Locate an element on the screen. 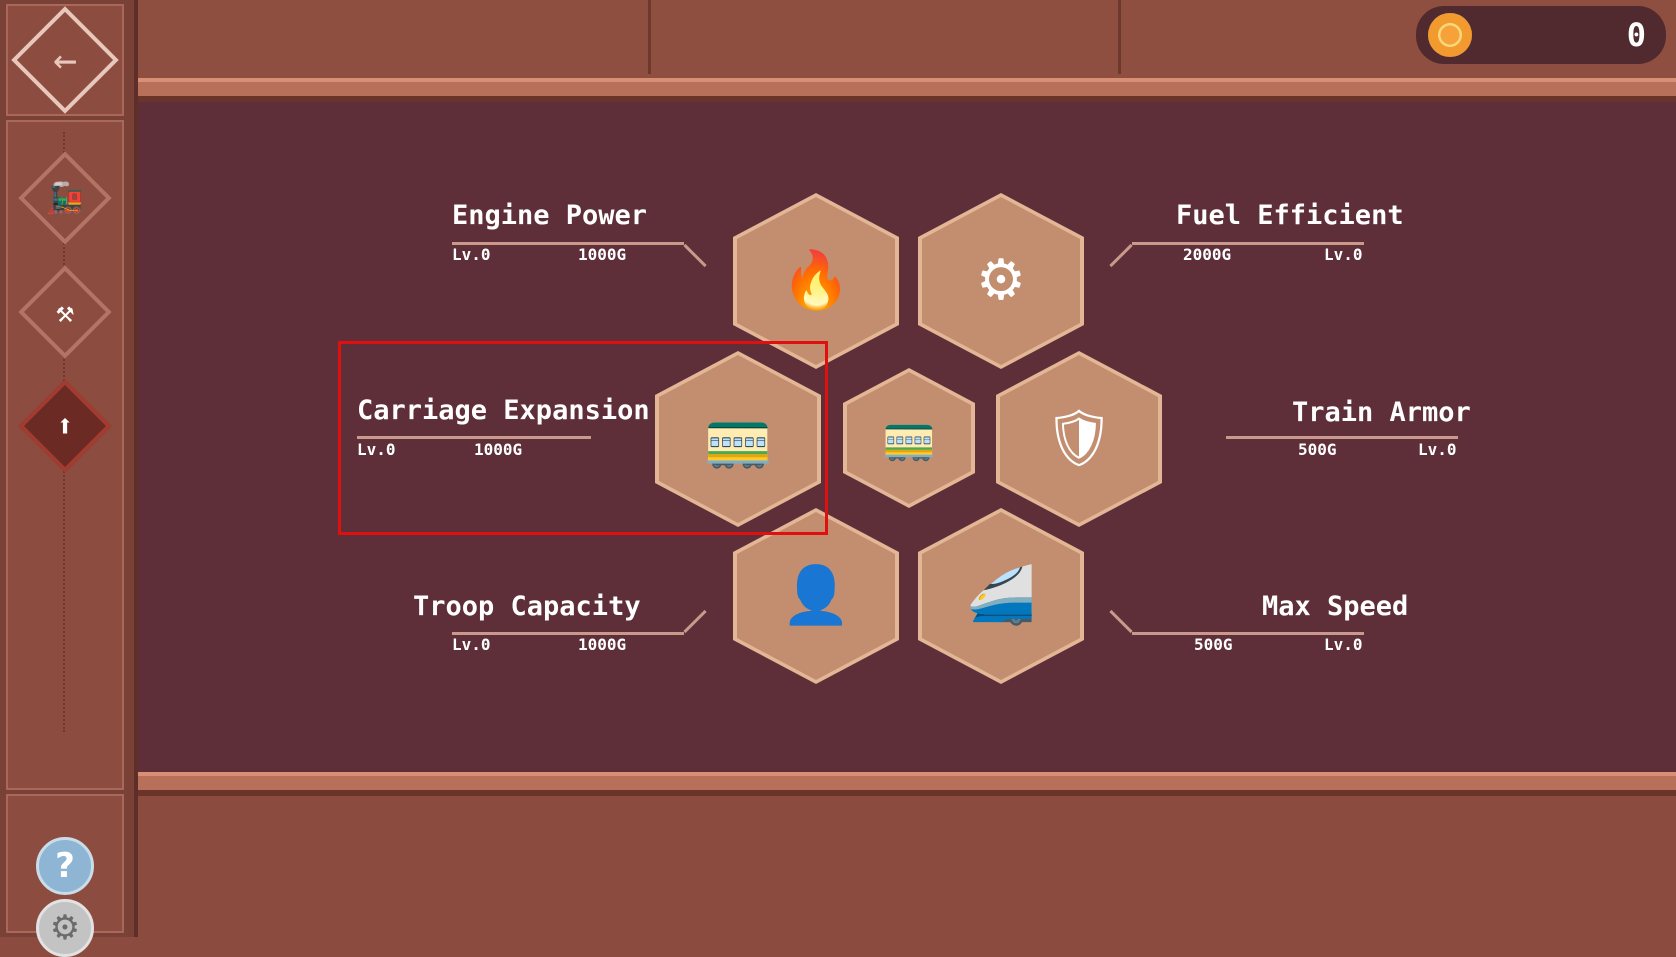  train-icon: 🚃 is located at coordinates (909, 437).